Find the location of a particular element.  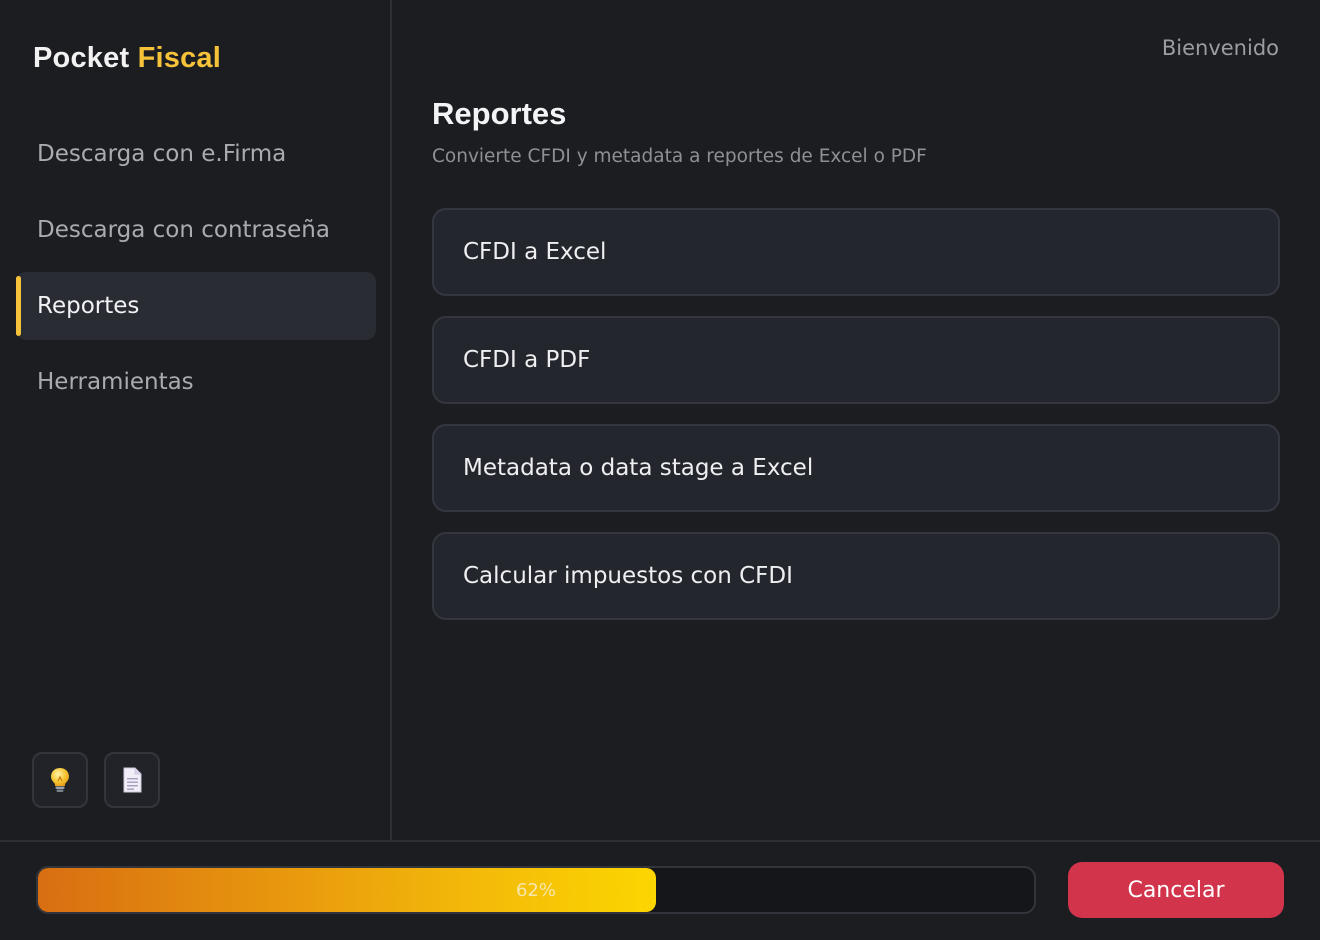

card-label: Calcular impuestos con CFDI is located at coordinates (628, 576).